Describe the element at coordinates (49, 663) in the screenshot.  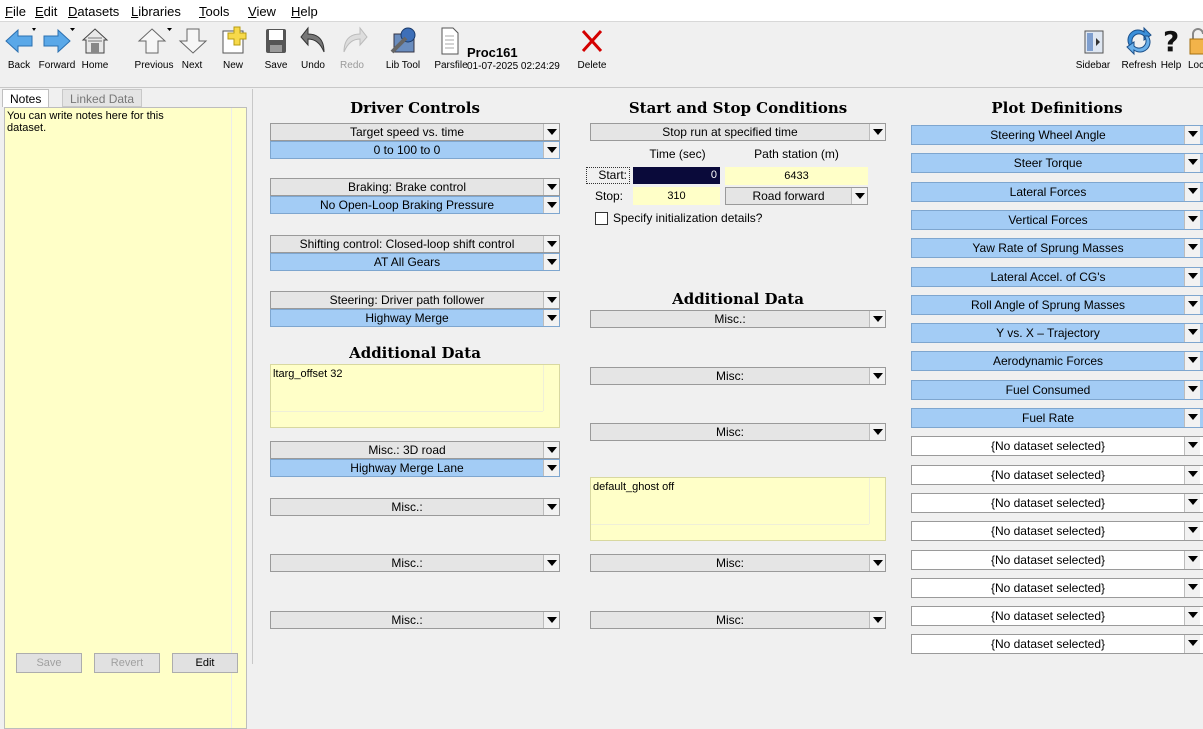
I see `notes-save-button: Save` at that location.